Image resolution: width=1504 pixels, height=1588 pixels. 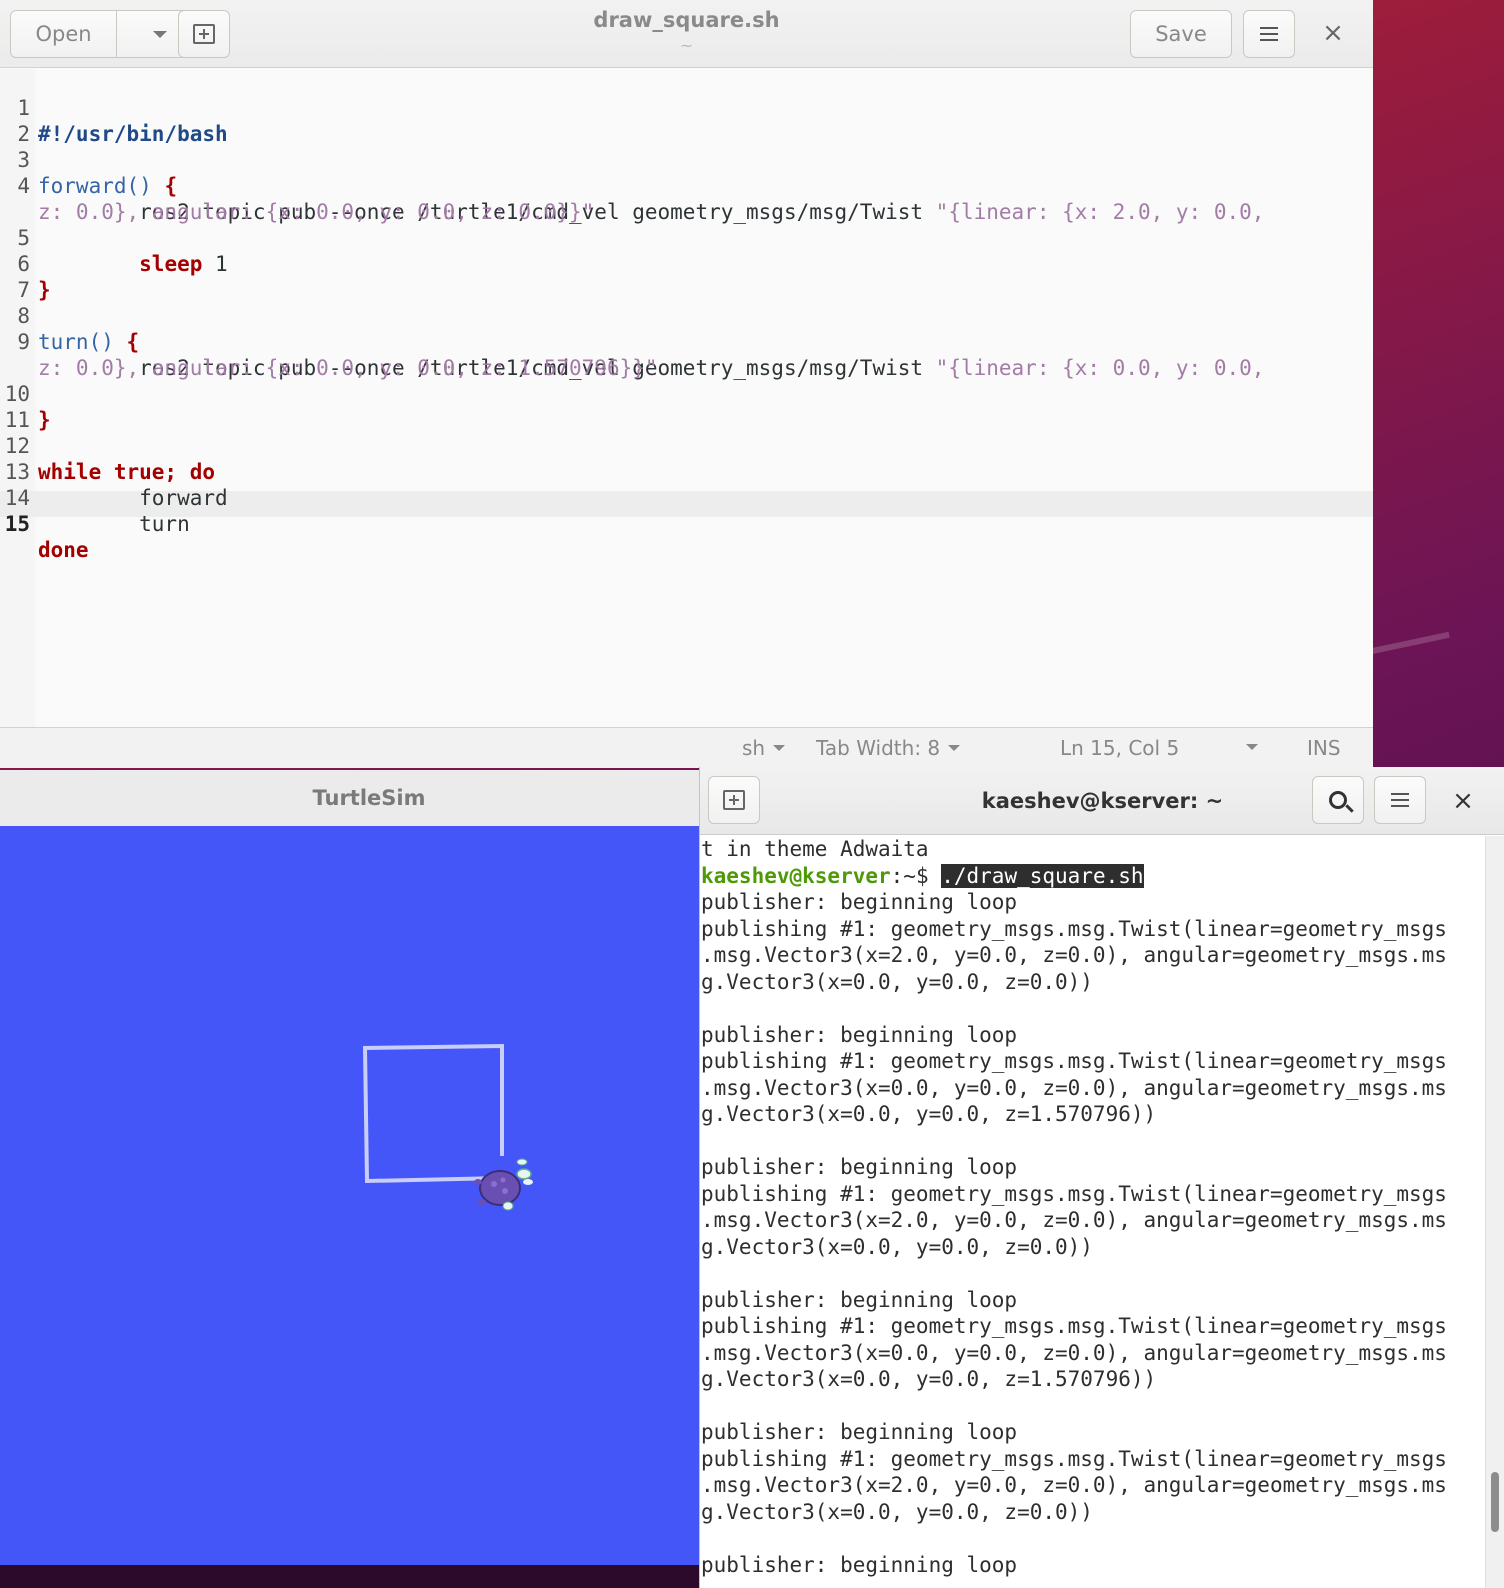 I want to click on position-dropdown, so click(x=1252, y=747).